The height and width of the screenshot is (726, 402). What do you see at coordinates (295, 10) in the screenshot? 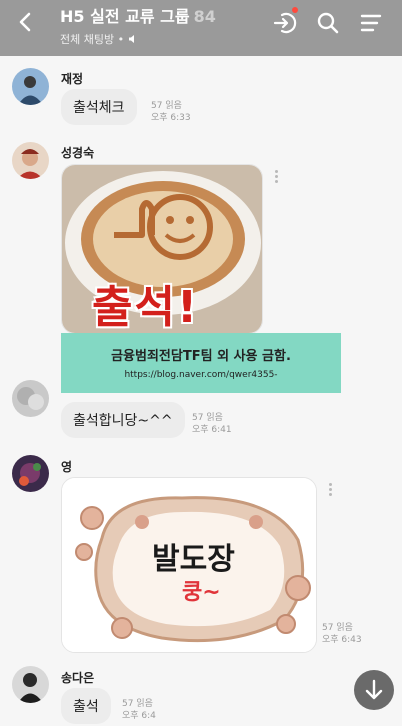
I see `notification-dot` at bounding box center [295, 10].